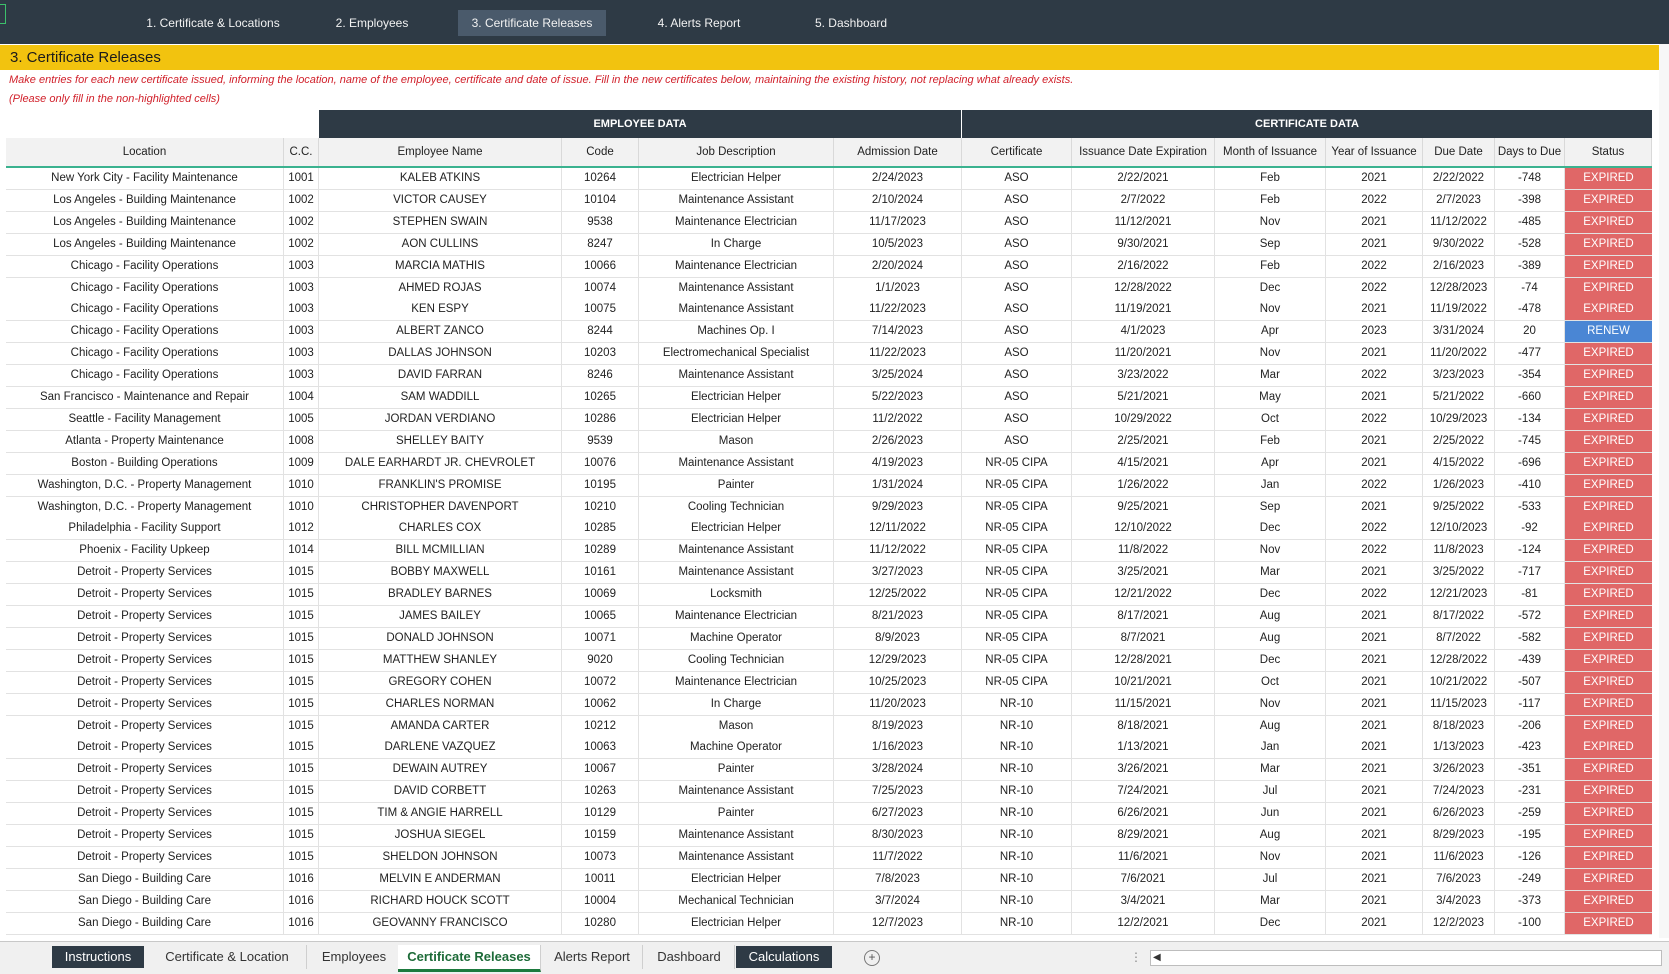 This screenshot has height=974, width=1669. I want to click on cell-due-date: 11/19/2022, so click(1459, 309).